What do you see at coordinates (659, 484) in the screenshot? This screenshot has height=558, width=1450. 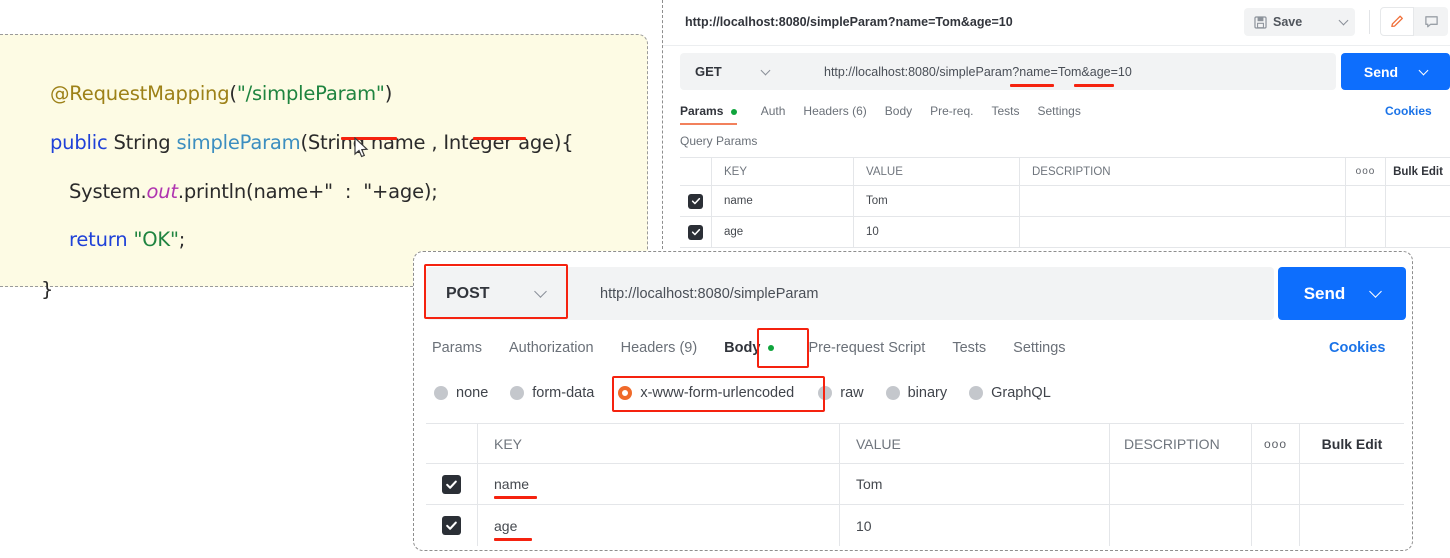 I see `post-cell-key-name: name` at bounding box center [659, 484].